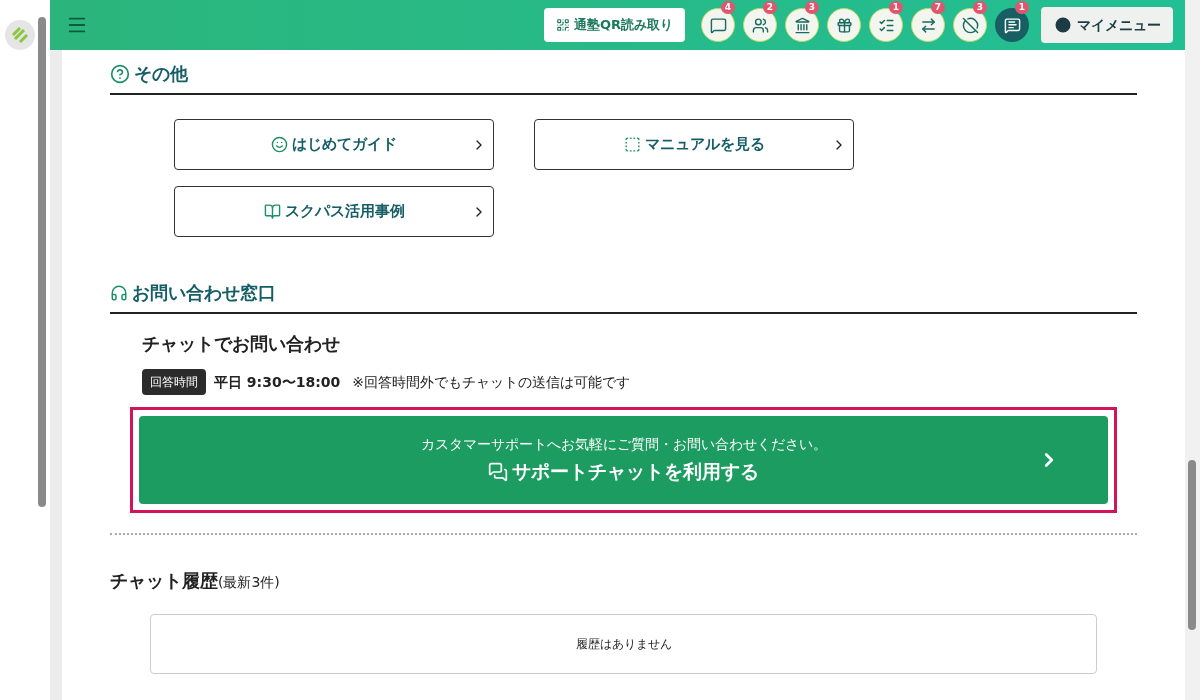 This screenshot has width=1200, height=700. I want to click on section-title: お問い合わせ窓口, so click(204, 293).